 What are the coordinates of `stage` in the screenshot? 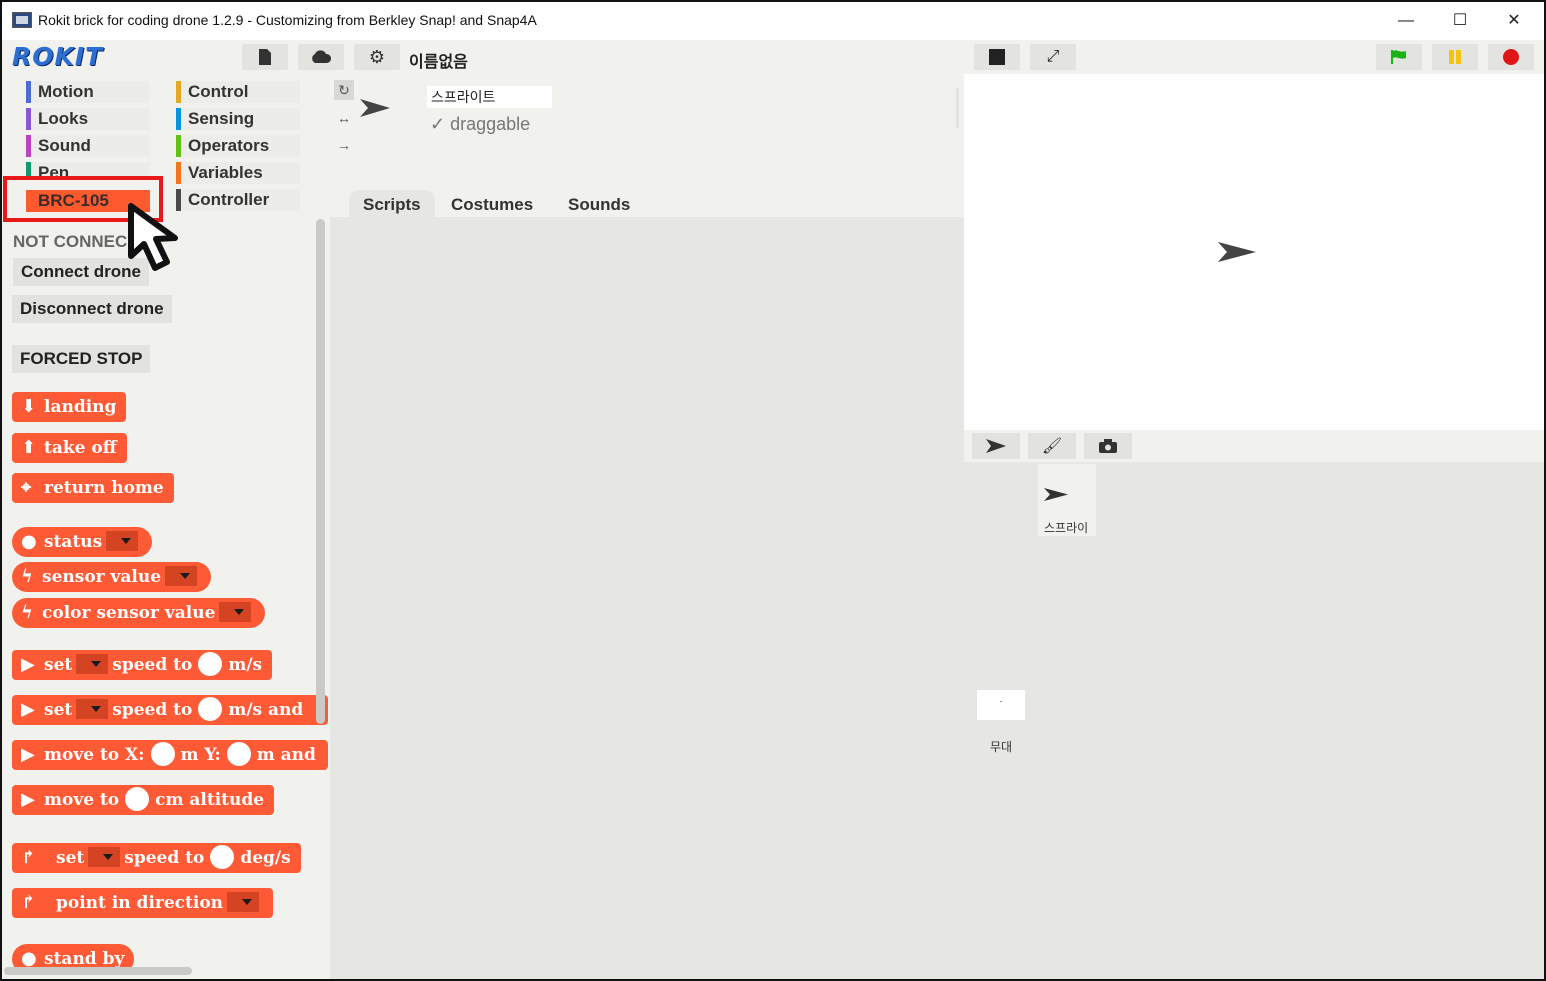 It's located at (1254, 252).